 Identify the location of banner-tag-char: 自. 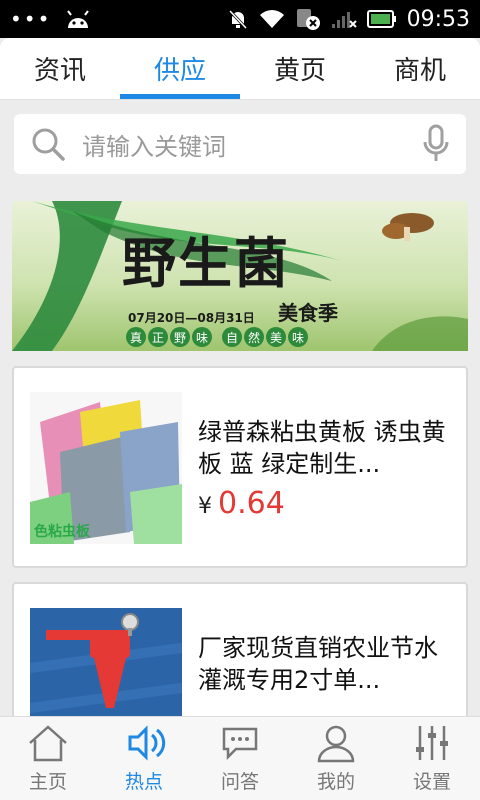
(232, 337).